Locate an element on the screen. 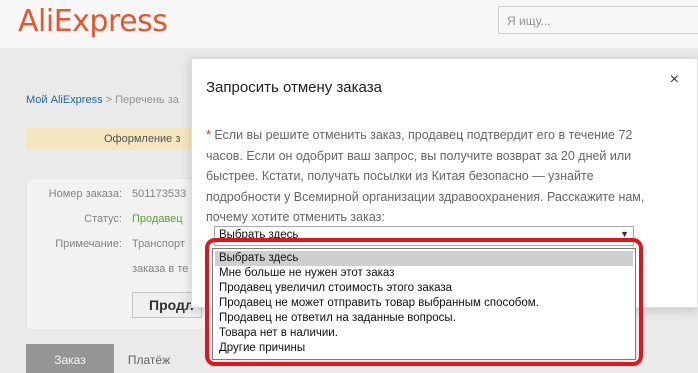 This screenshot has width=698, height=373. tab-payment: Платёж is located at coordinates (149, 358).